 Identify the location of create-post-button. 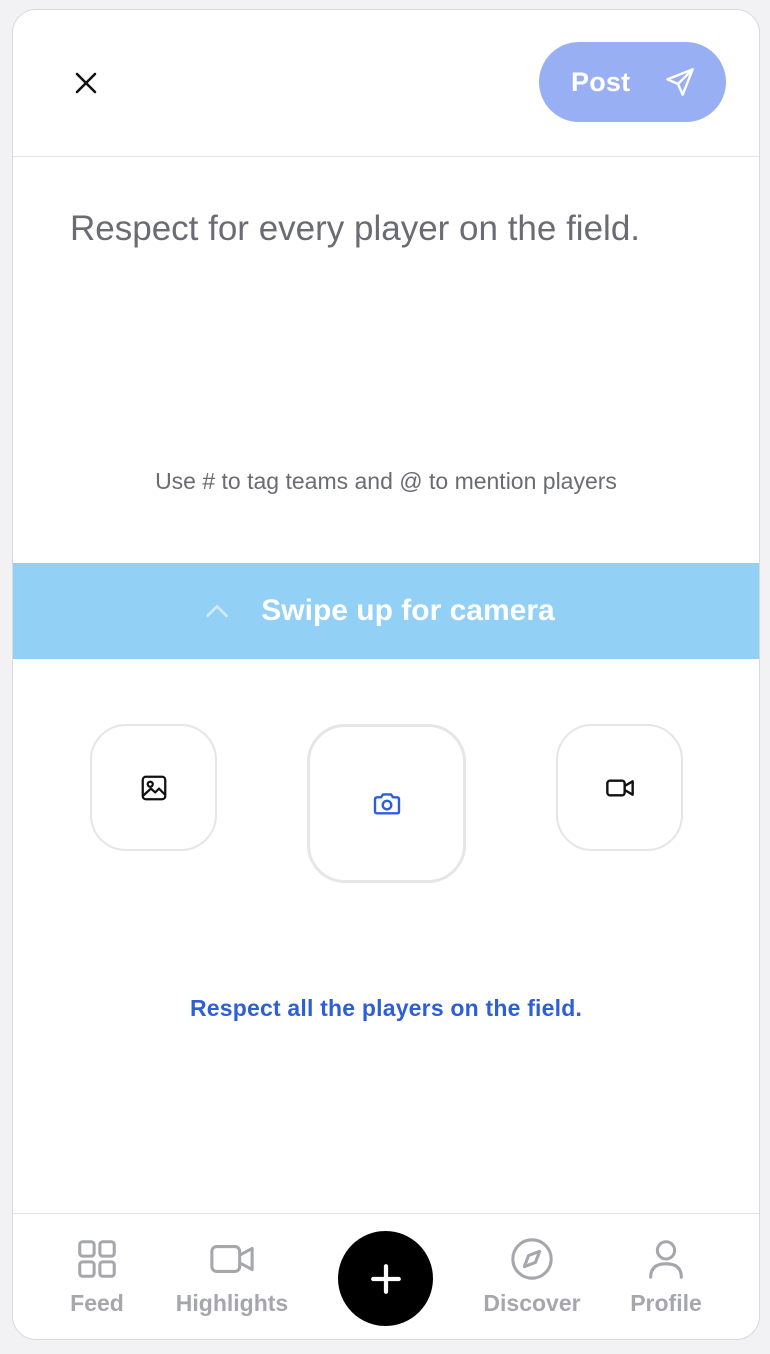
(385, 1278).